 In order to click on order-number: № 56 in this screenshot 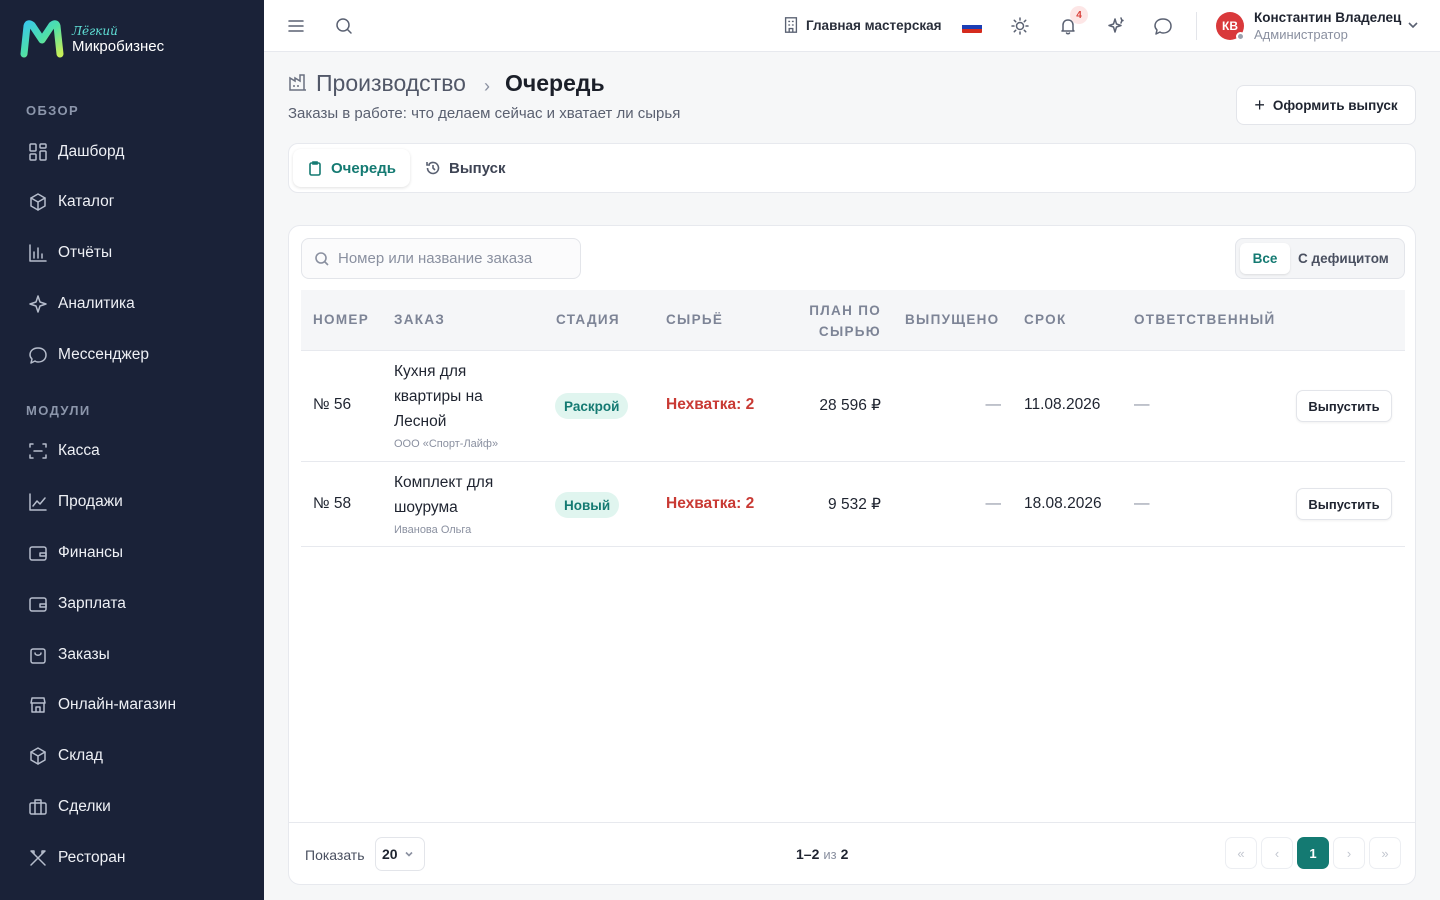, I will do `click(332, 404)`.